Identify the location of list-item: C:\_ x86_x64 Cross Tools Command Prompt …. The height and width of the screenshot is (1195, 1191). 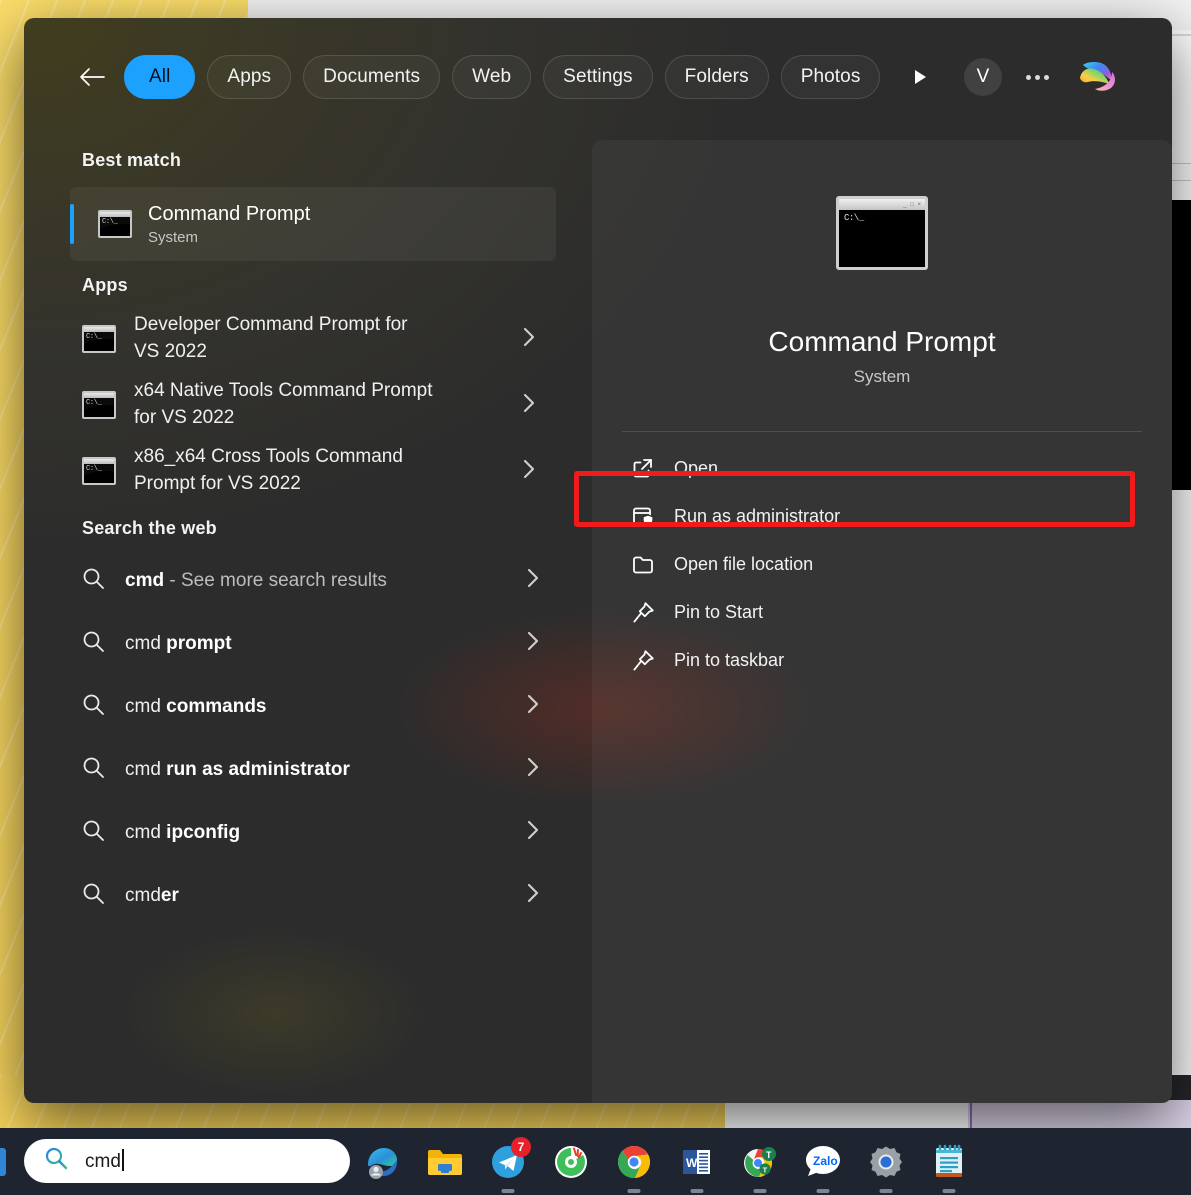
(313, 471).